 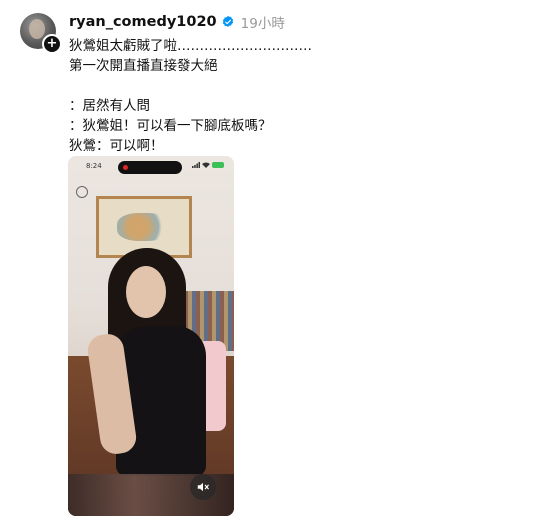 I want to click on verified-badge-icon, so click(x=227, y=21).